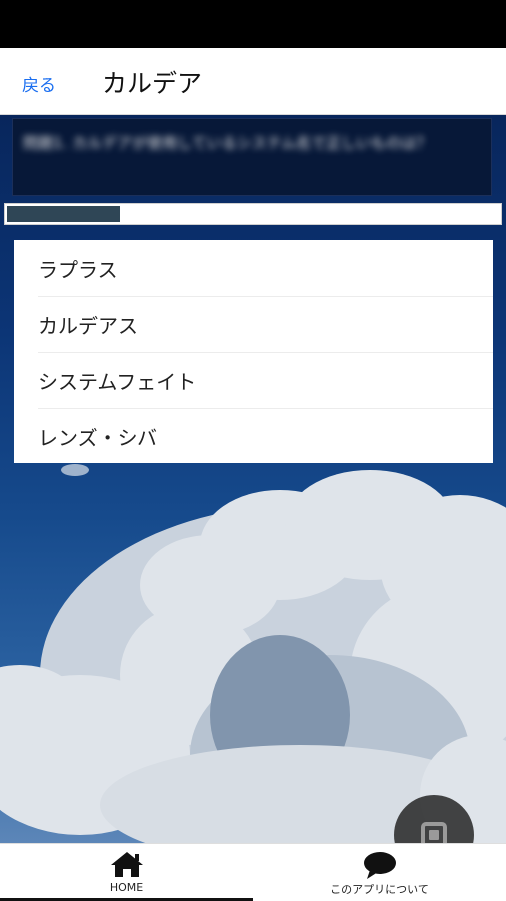 Image resolution: width=506 pixels, height=901 pixels. I want to click on question-text: 問題1. カルデアが使用しているシステム名で正しいものは？, so click(227, 143).